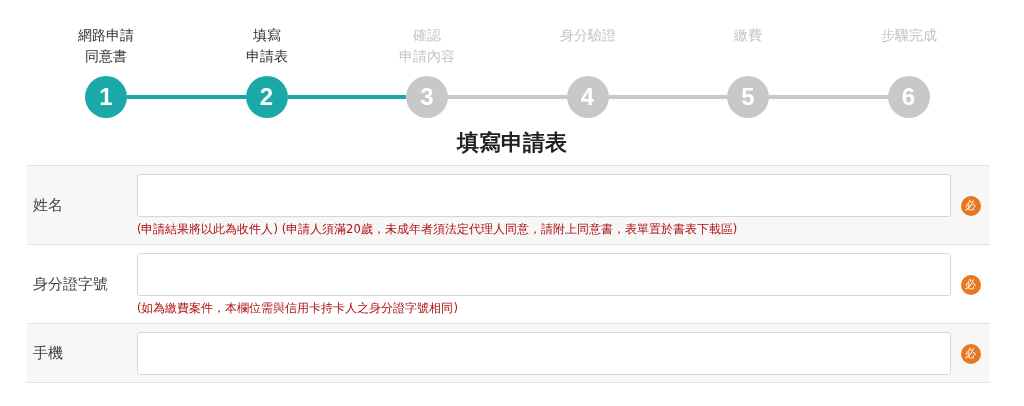  What do you see at coordinates (298, 308) in the screenshot?
I see `field-hint: (如為繳費案件，本欄位需與信用卡持卡人之身分證字號相同)` at bounding box center [298, 308].